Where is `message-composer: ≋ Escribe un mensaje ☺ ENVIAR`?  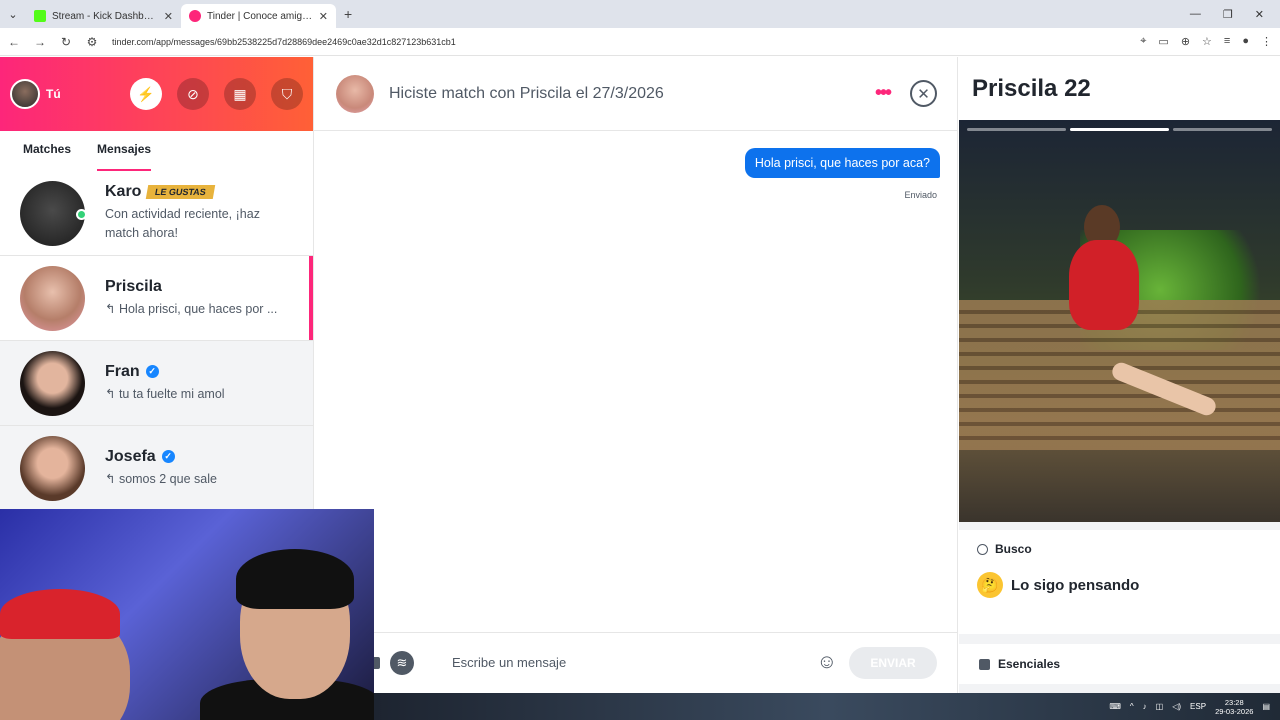
message-composer: ≋ Escribe un mensaje ☺ ENVIAR is located at coordinates (635, 662).